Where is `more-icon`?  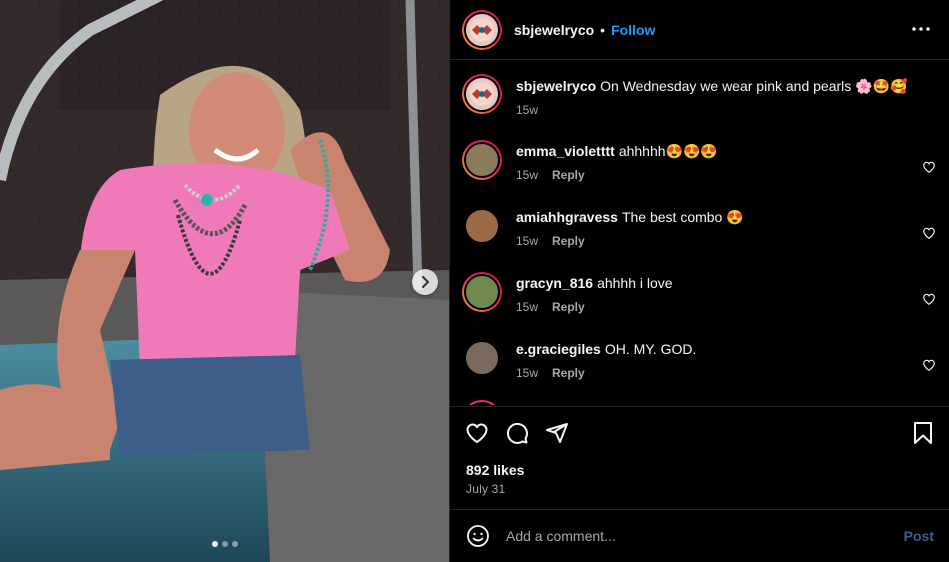
more-icon is located at coordinates (921, 29).